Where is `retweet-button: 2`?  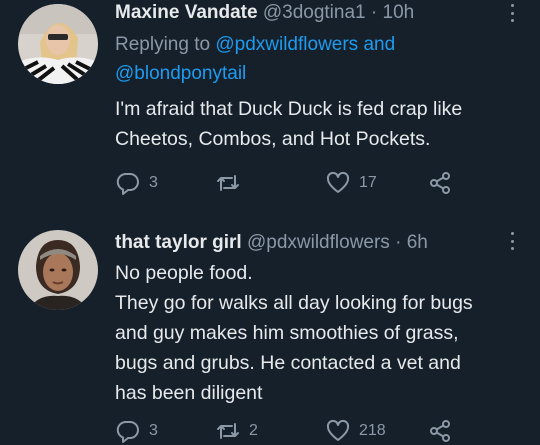 retweet-button: 2 is located at coordinates (236, 431).